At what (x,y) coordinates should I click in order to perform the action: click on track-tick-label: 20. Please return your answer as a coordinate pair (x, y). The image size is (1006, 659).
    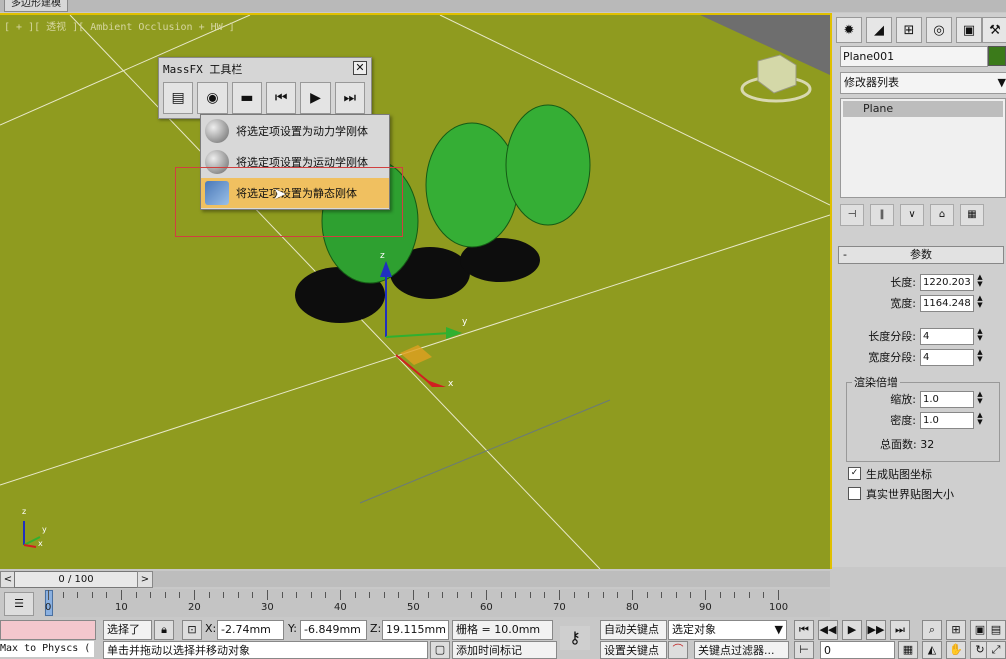
    Looking at the image, I should click on (194, 607).